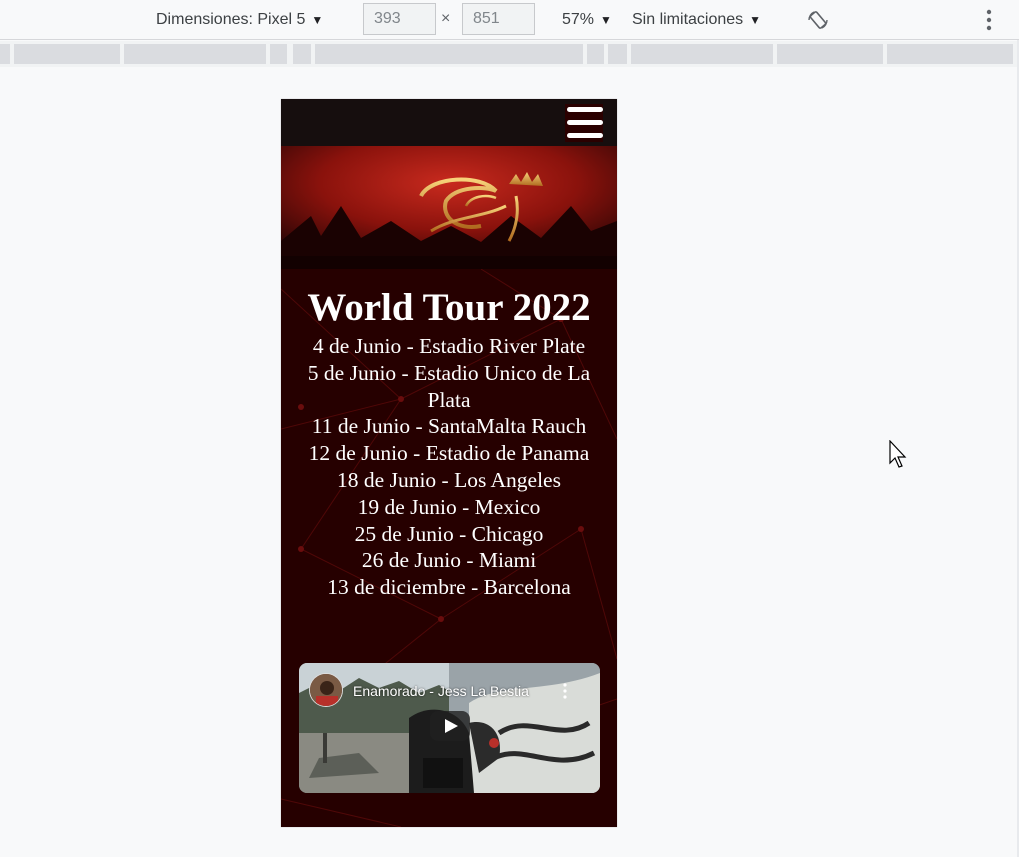 This screenshot has width=1019, height=857. I want to click on zoom-label: 57%, so click(578, 19).